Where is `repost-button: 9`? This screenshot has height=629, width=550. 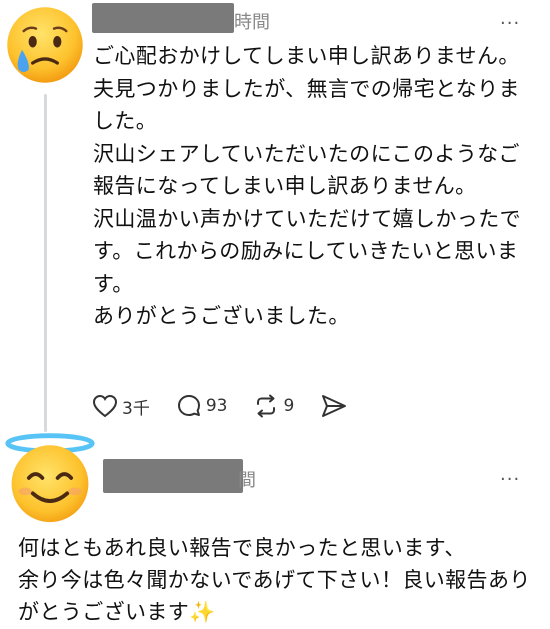 repost-button: 9 is located at coordinates (273, 406).